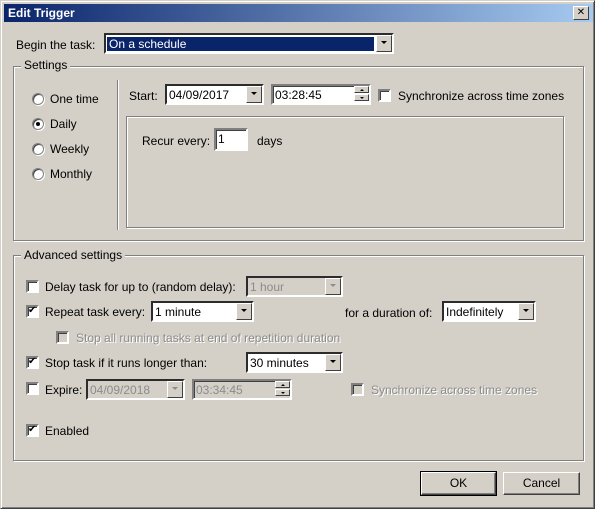  I want to click on enabled-label: Enabled, so click(67, 431).